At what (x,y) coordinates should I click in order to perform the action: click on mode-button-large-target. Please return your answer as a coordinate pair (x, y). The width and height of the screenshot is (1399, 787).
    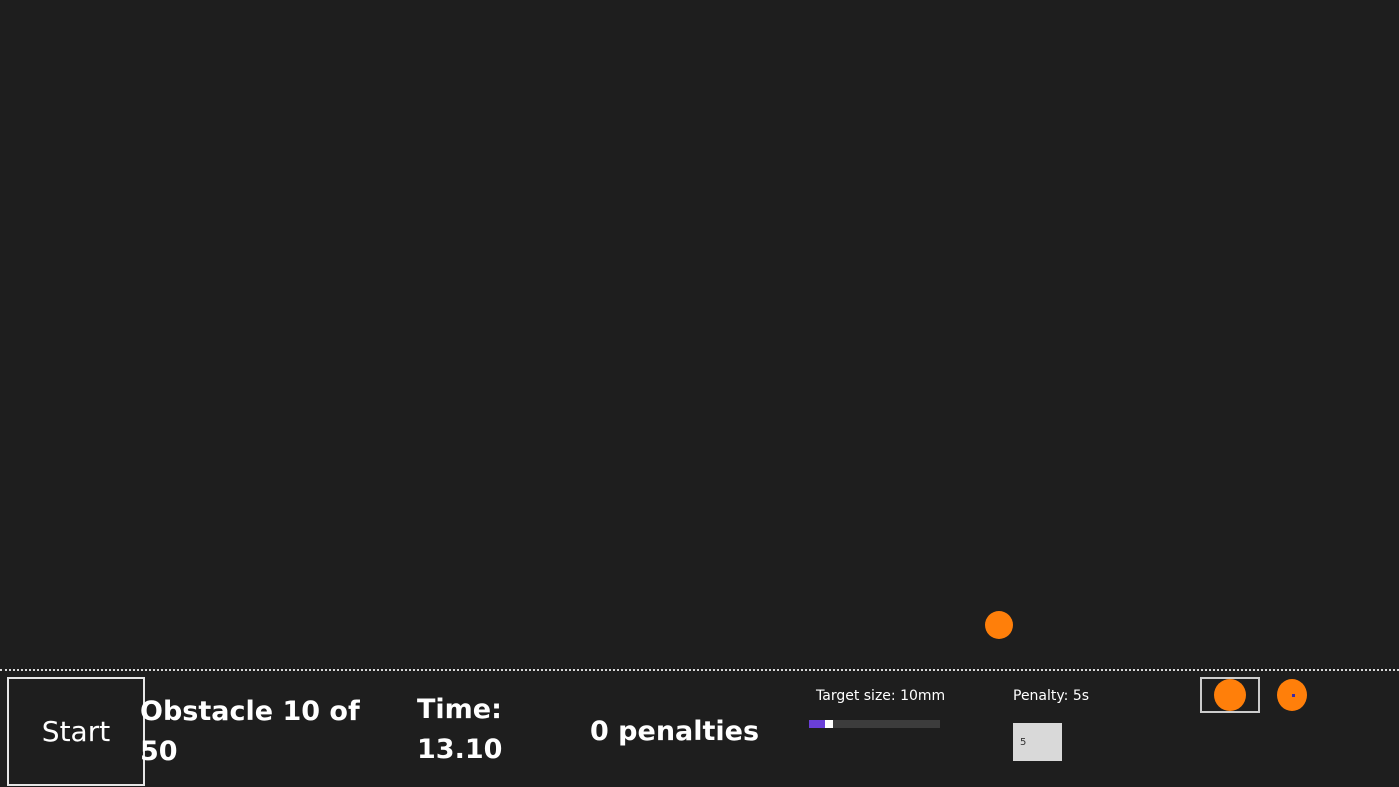
    Looking at the image, I should click on (1230, 695).